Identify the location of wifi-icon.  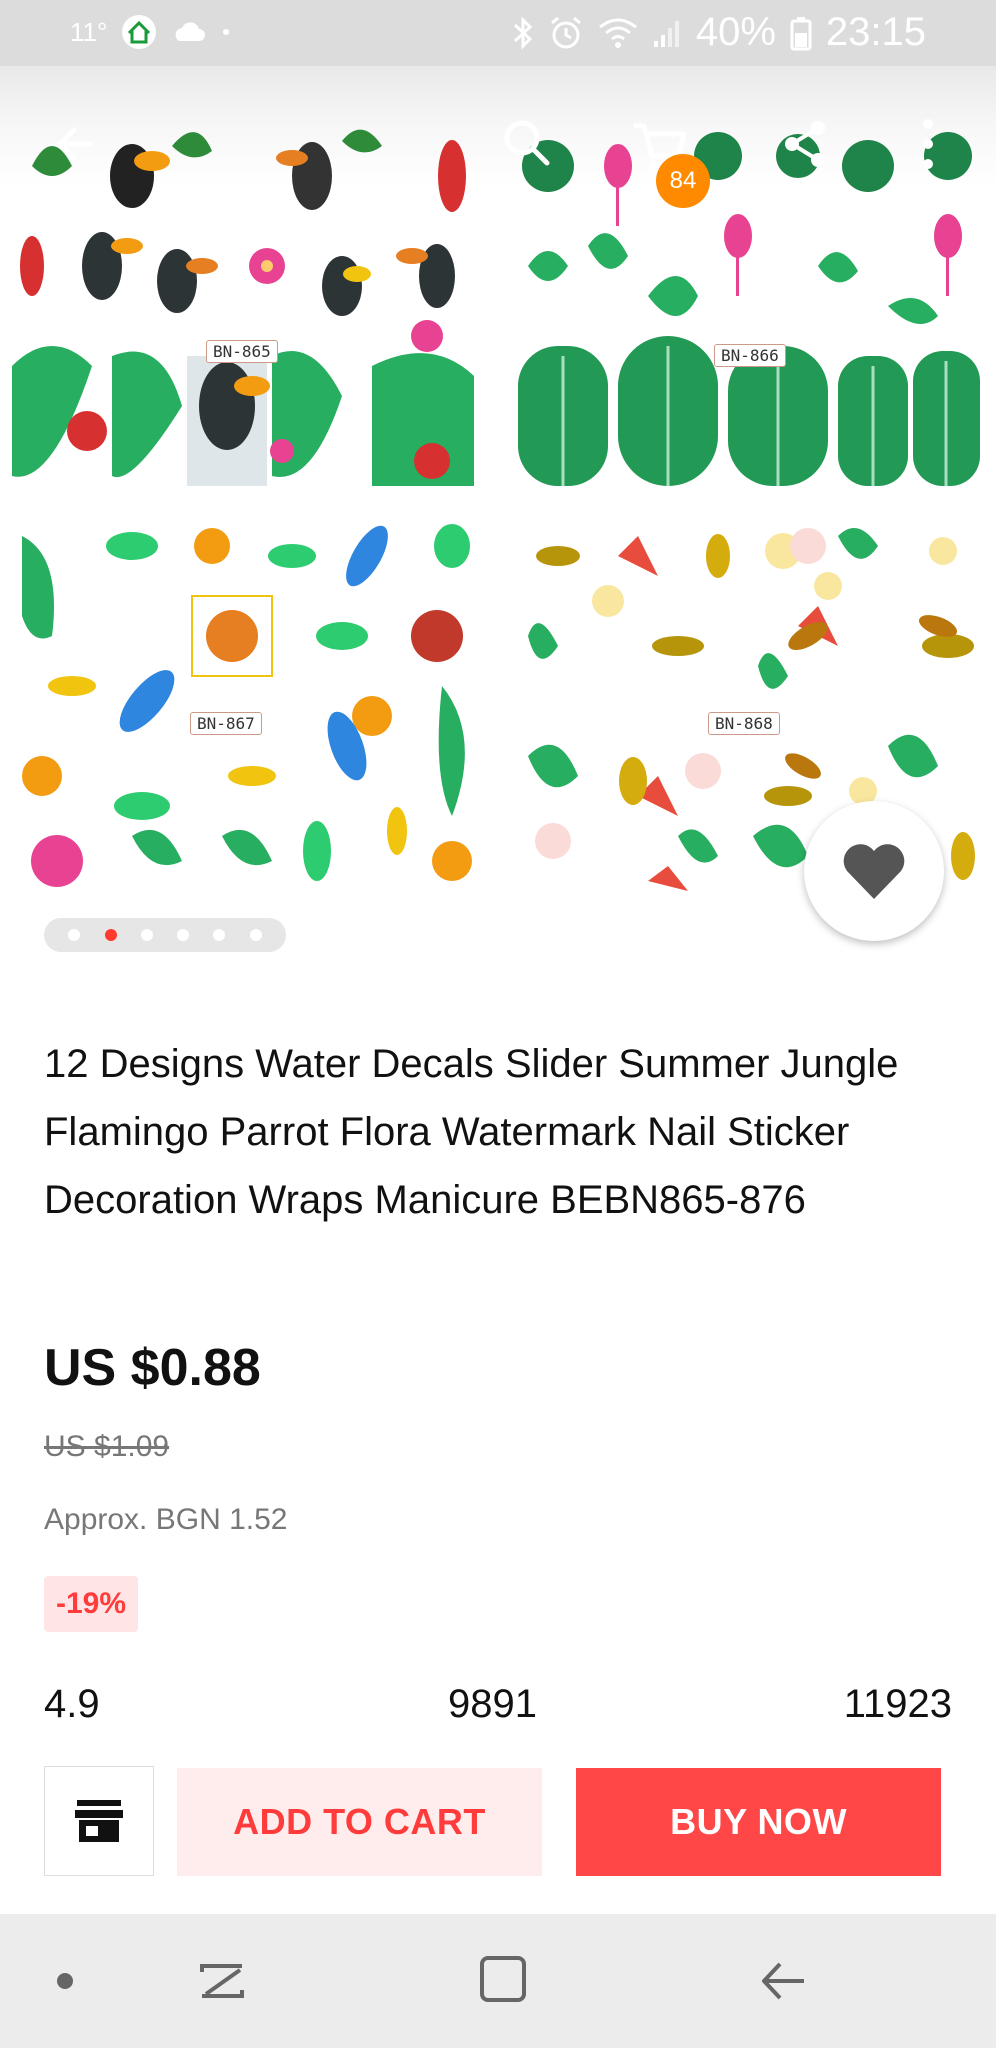
(618, 33).